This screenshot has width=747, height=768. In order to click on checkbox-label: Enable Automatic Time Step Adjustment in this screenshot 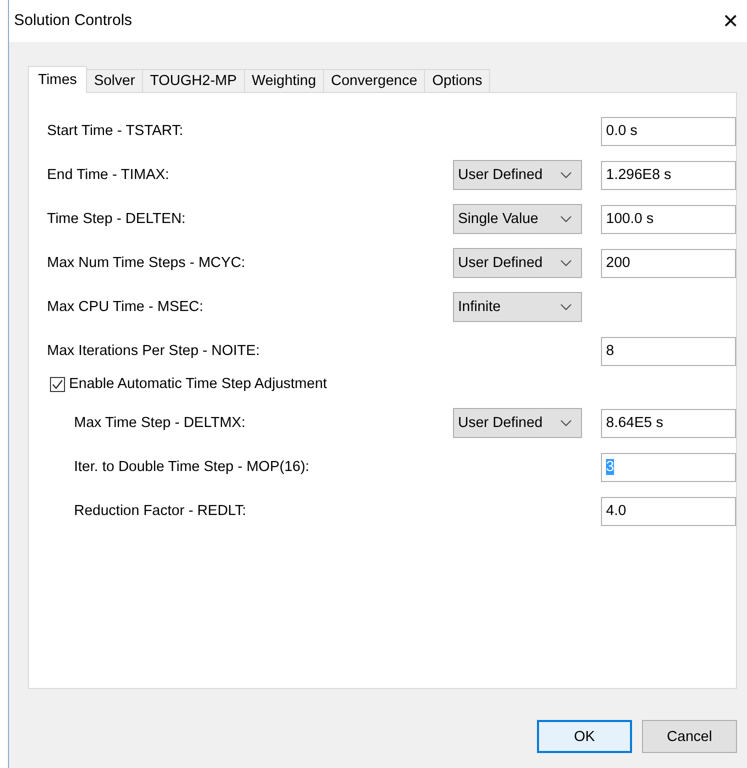, I will do `click(198, 384)`.